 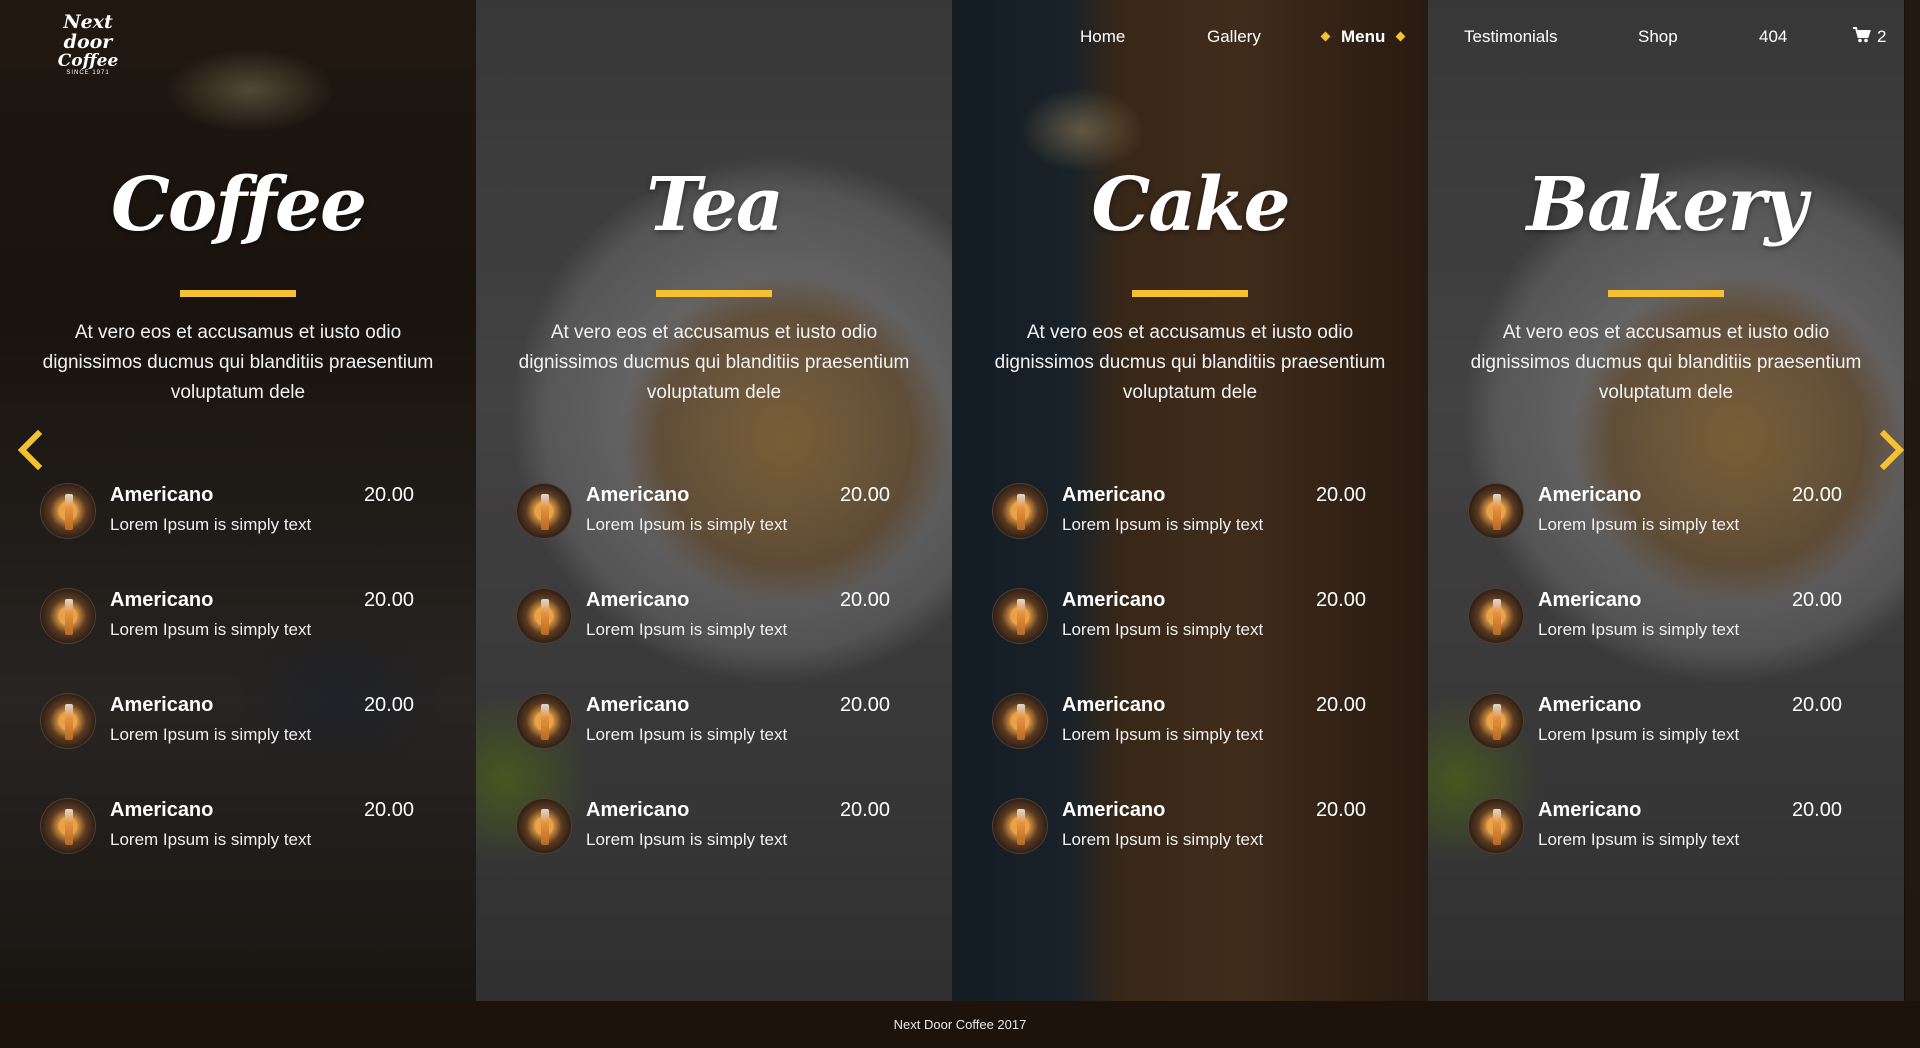 What do you see at coordinates (1773, 37) in the screenshot?
I see `nav-link-404: 404` at bounding box center [1773, 37].